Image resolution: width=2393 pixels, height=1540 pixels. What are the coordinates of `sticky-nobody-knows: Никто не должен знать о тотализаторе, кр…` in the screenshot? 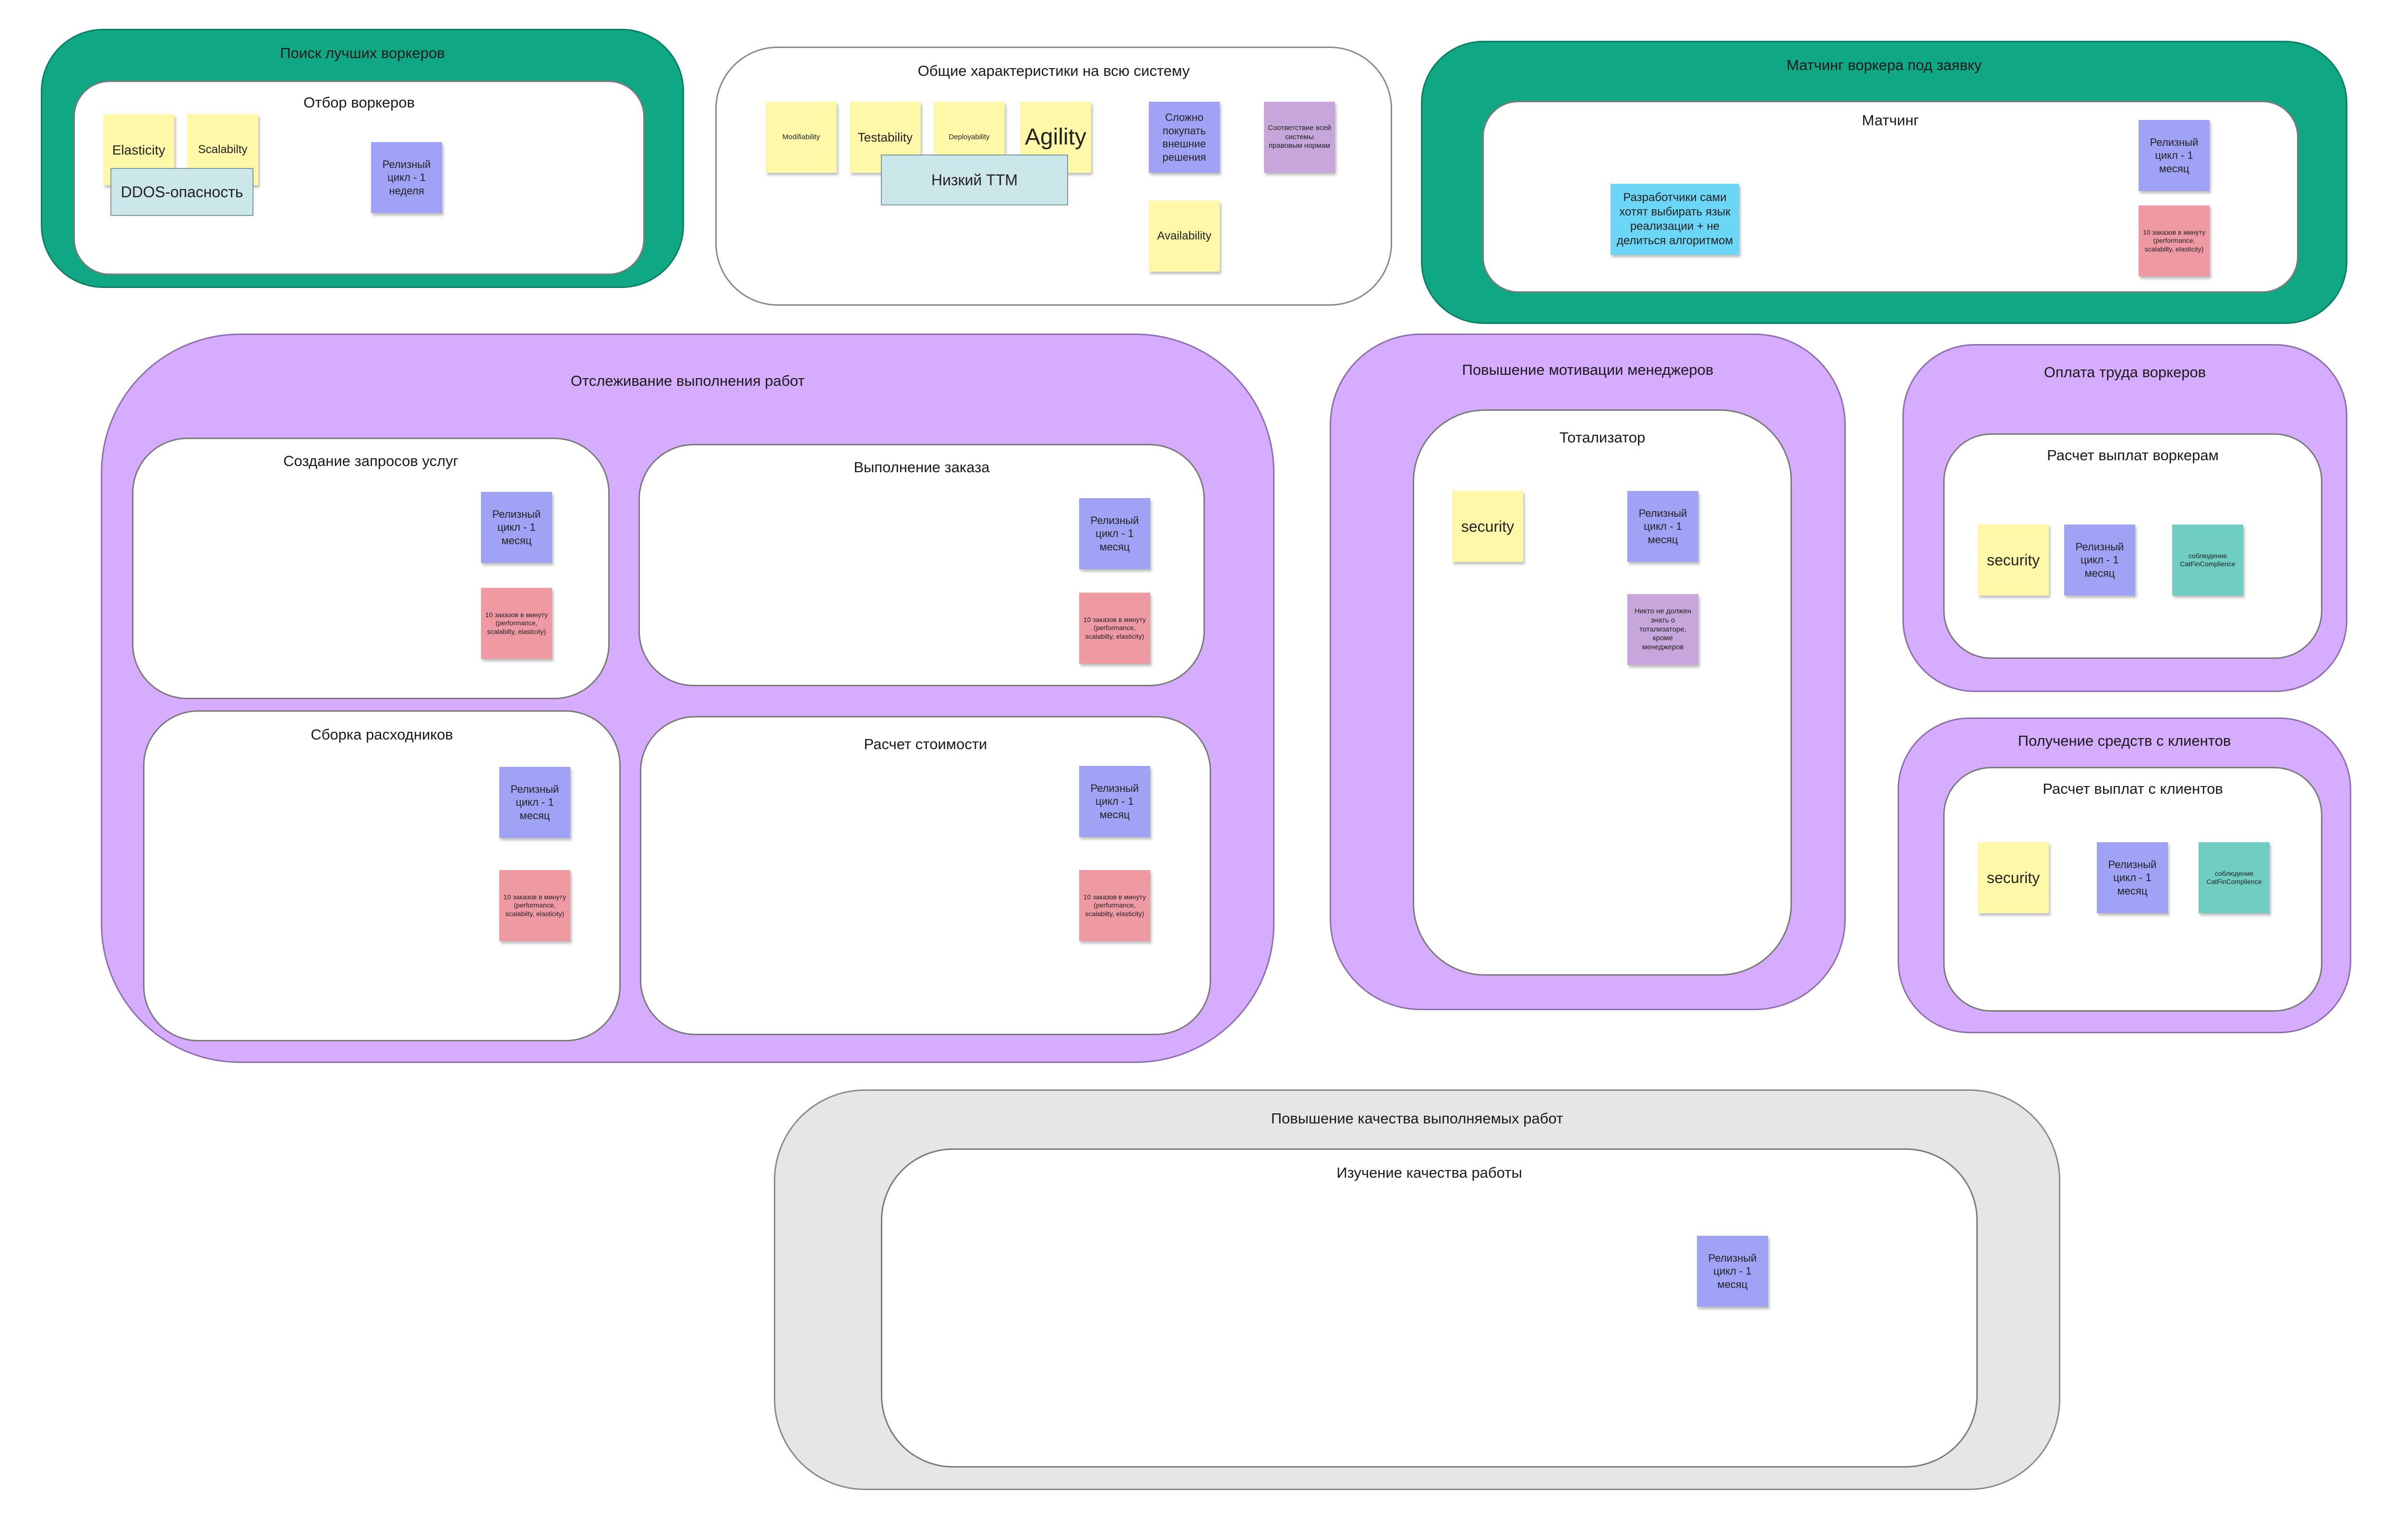 It's located at (1663, 629).